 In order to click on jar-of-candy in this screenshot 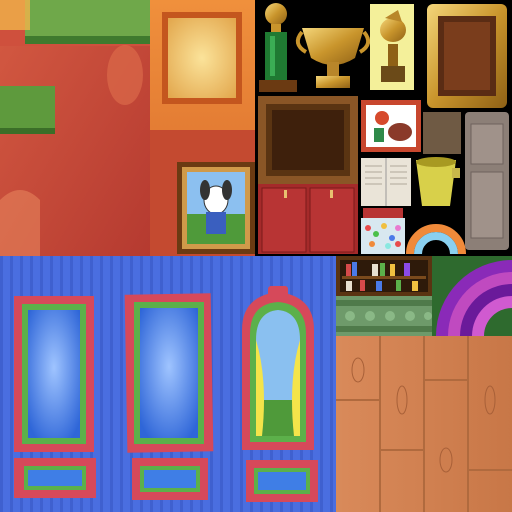, I will do `click(383, 231)`.